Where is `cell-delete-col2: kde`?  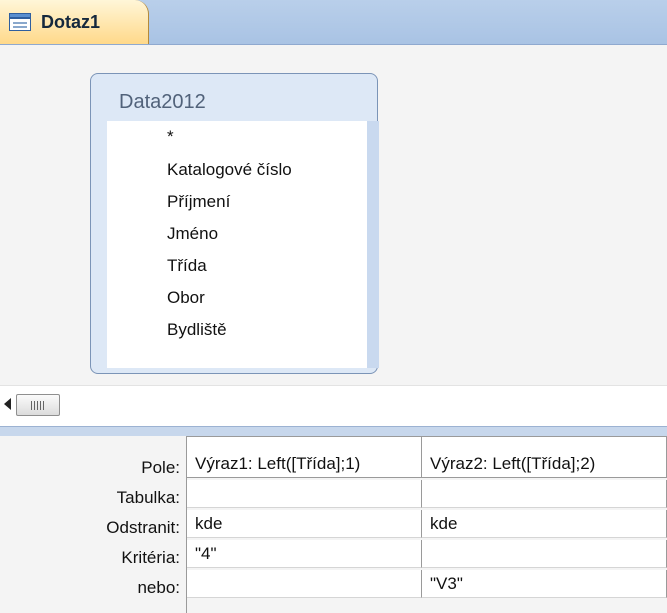 cell-delete-col2: kde is located at coordinates (544, 524).